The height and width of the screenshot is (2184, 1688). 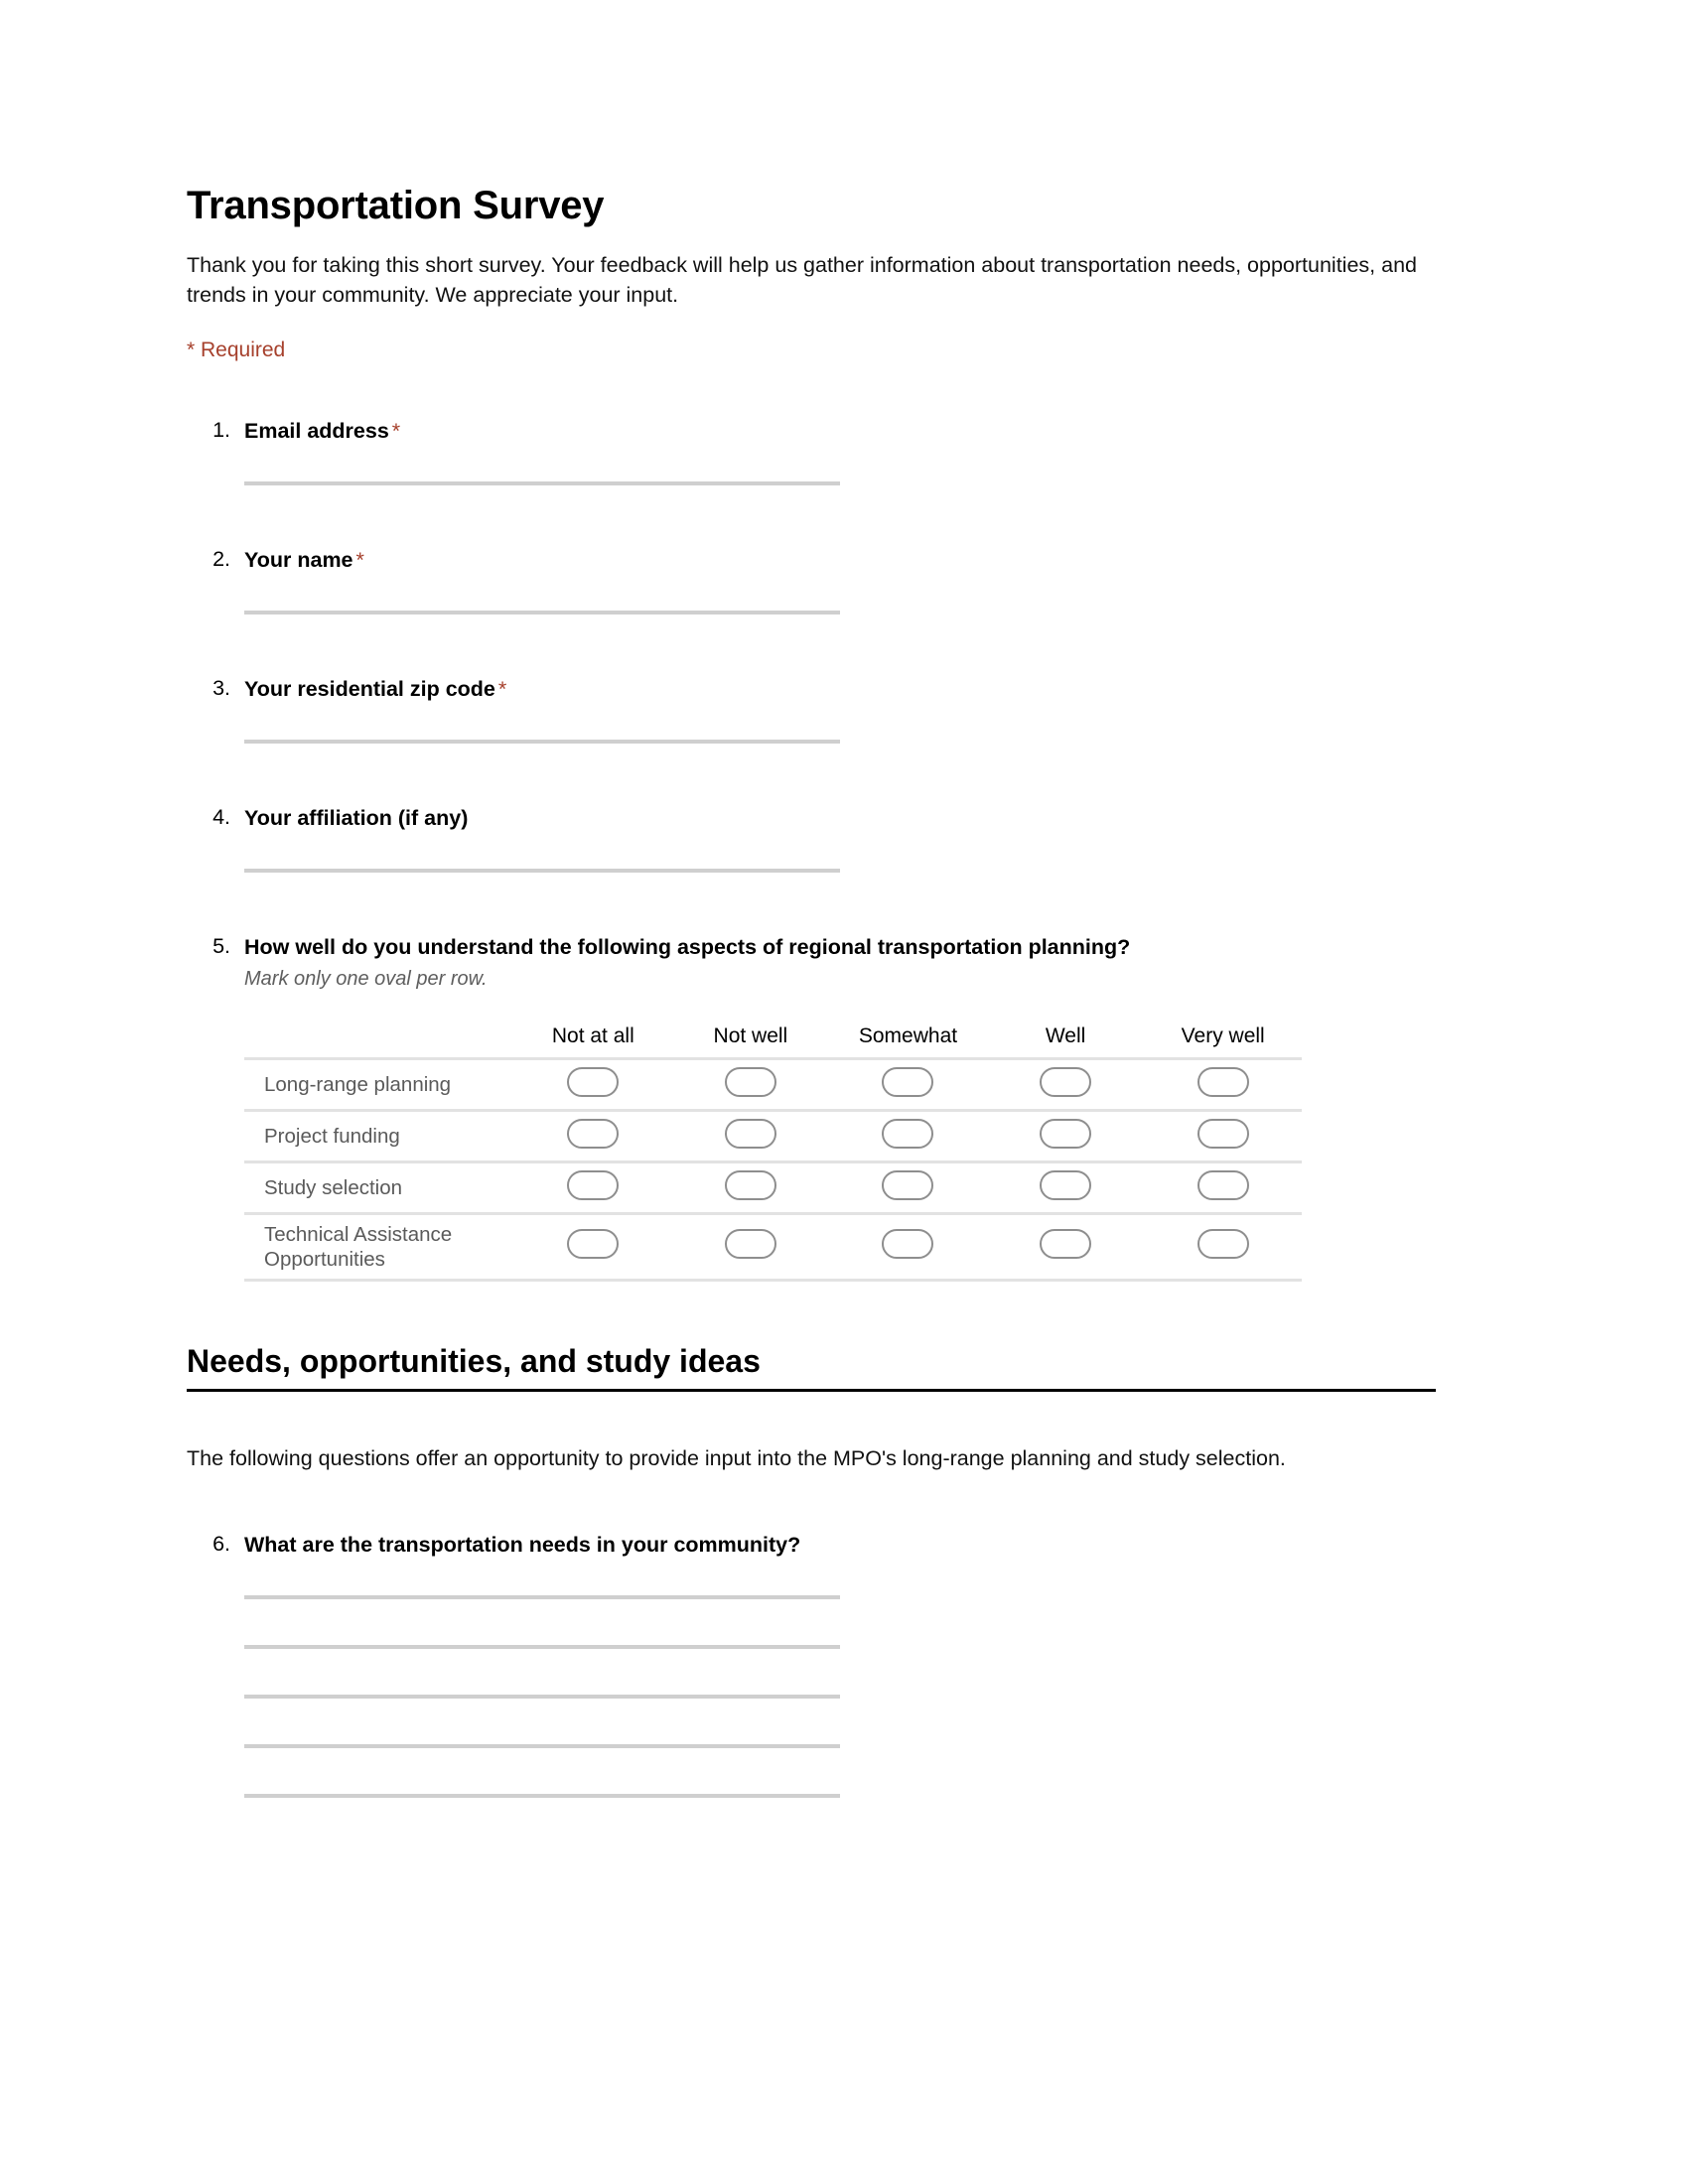 I want to click on question-number: 6., so click(x=221, y=1543).